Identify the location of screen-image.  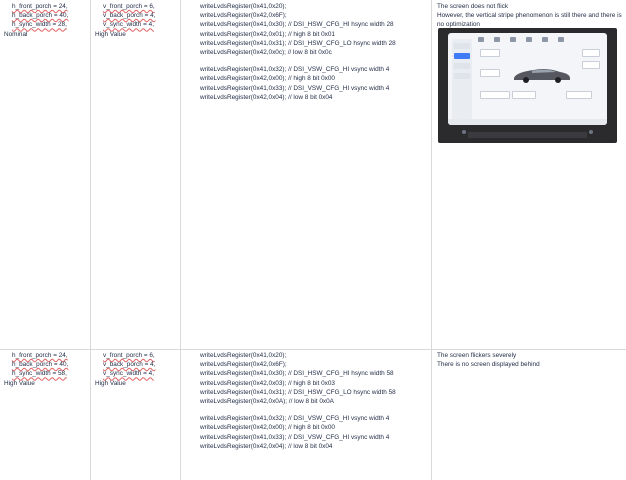
(527, 79).